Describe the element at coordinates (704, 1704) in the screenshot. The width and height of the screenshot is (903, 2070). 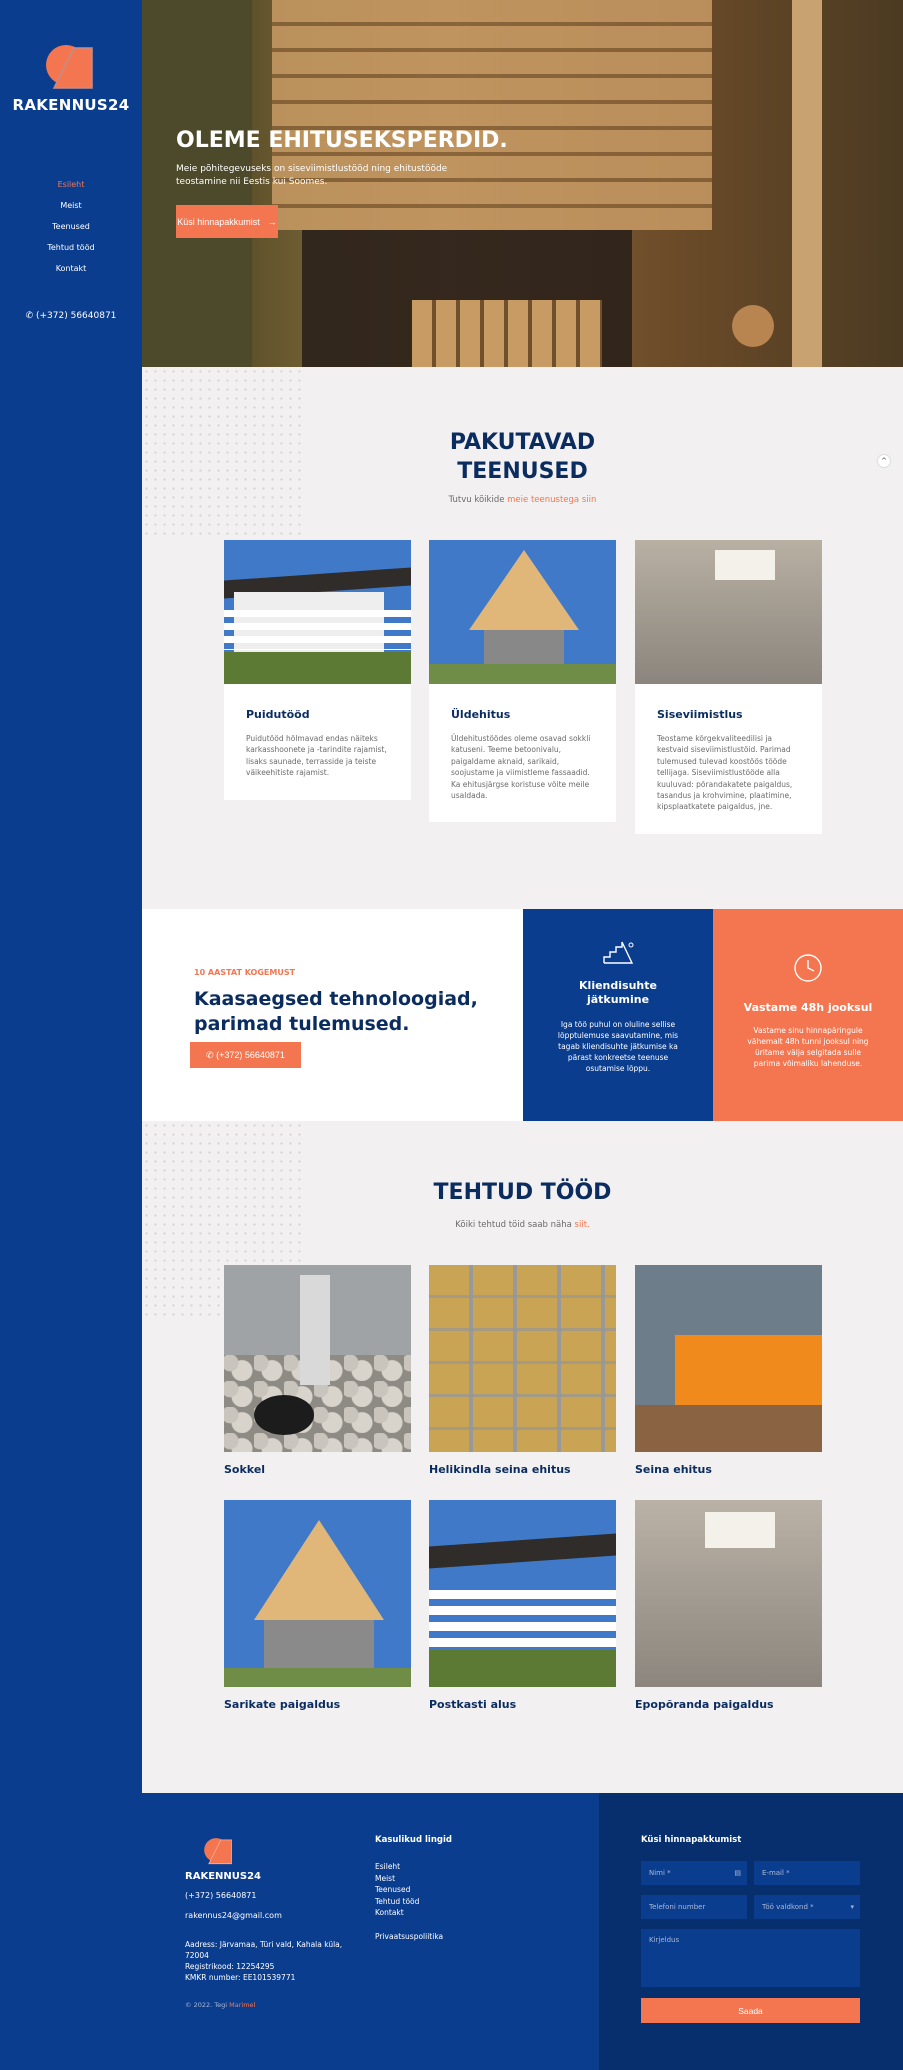
I see `work-caption: Epopõranda paigaldus` at that location.